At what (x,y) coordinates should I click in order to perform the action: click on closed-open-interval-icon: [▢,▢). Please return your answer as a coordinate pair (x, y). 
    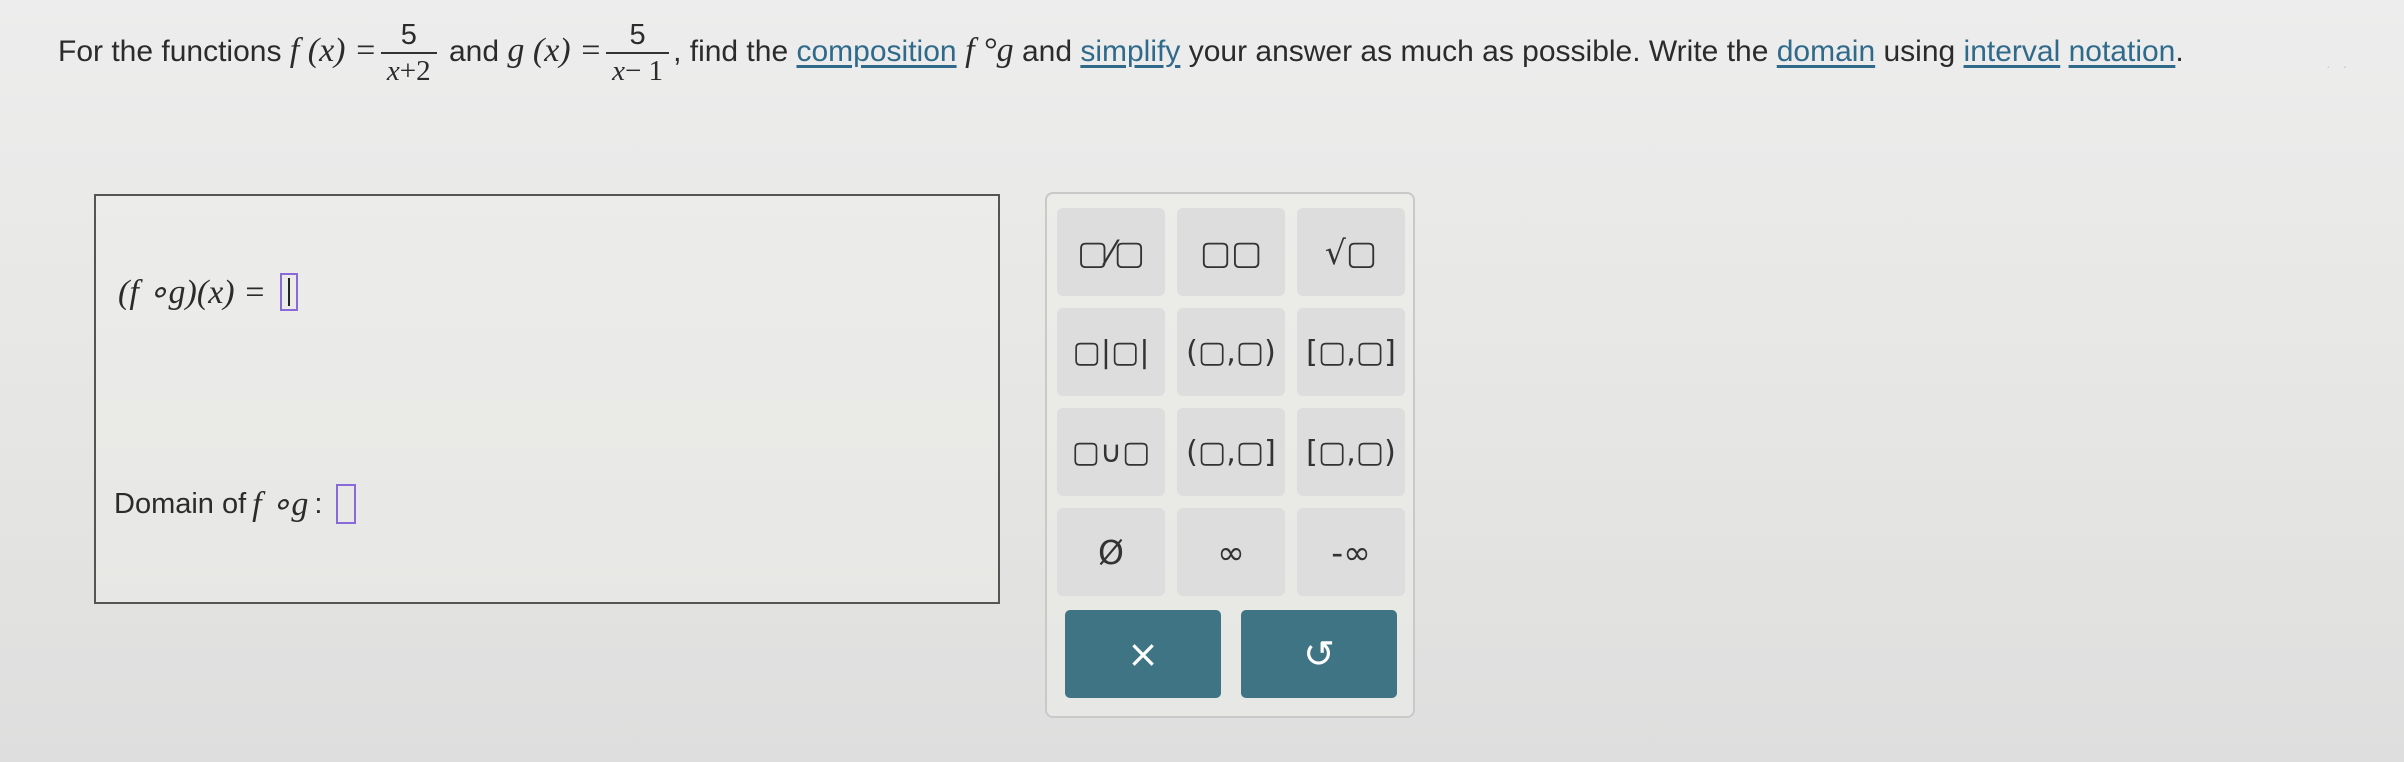
    Looking at the image, I should click on (1351, 452).